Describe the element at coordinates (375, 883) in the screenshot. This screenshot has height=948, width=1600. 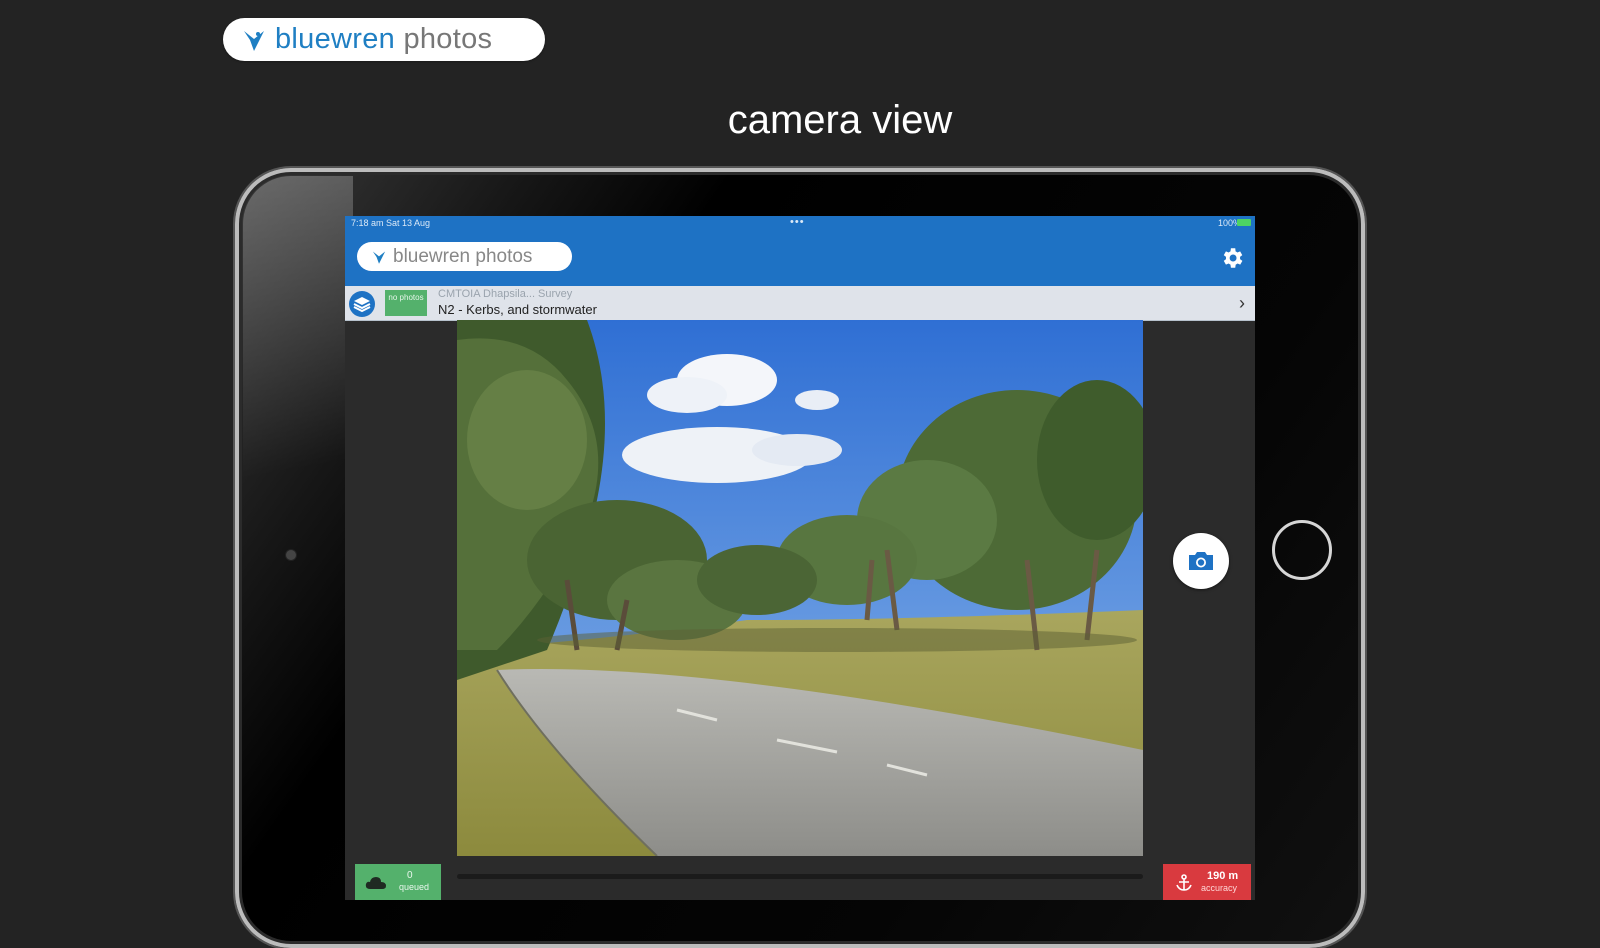
I see `cloud-icon` at that location.